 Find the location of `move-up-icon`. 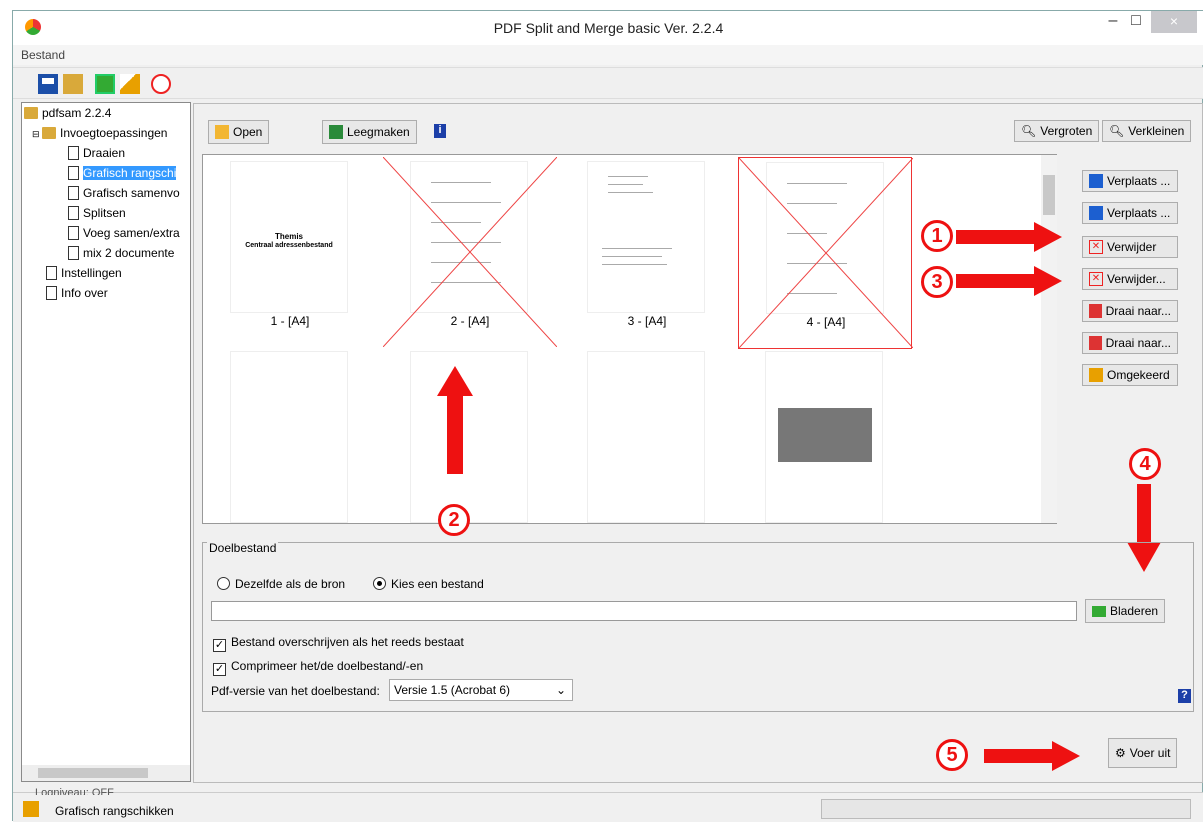

move-up-icon is located at coordinates (1096, 181).